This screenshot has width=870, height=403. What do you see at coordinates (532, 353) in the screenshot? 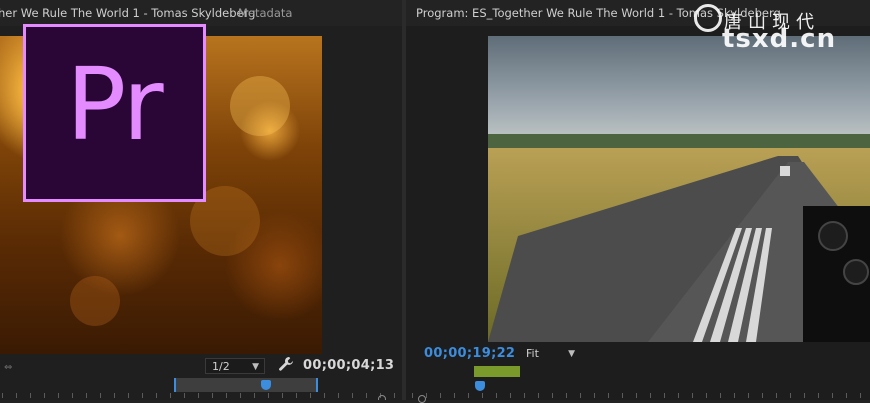
I see `fit-select-value: Fit` at bounding box center [532, 353].